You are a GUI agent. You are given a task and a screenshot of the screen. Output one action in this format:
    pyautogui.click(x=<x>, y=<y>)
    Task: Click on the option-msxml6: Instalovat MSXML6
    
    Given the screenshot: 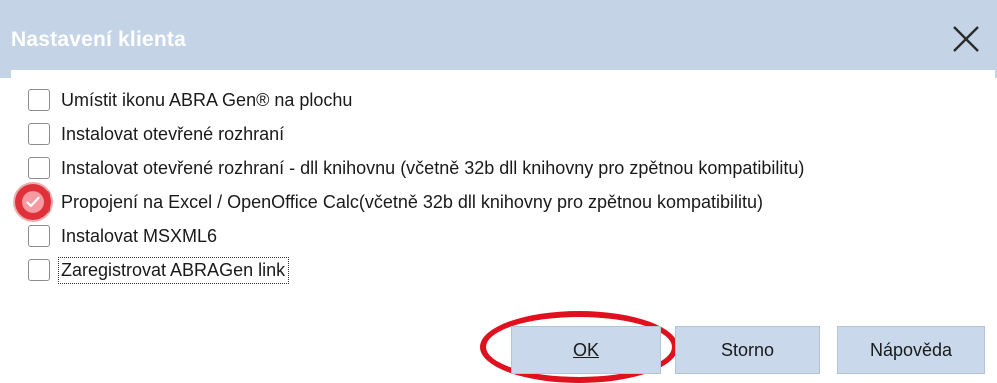 What is the action you would take?
    pyautogui.click(x=416, y=236)
    